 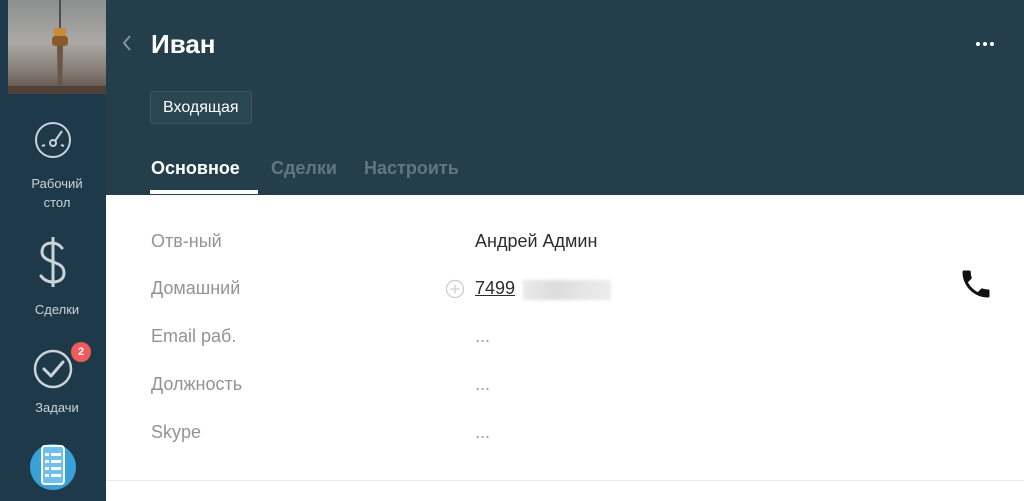 What do you see at coordinates (57, 407) in the screenshot?
I see `sidebar-label-tasks: Задачи` at bounding box center [57, 407].